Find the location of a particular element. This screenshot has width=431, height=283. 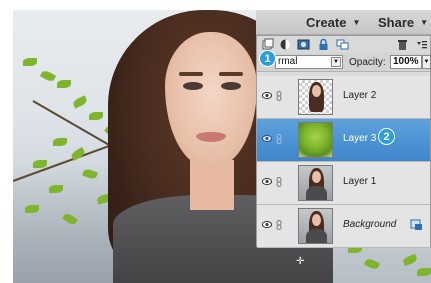

photo-badge-icon is located at coordinates (416, 224).